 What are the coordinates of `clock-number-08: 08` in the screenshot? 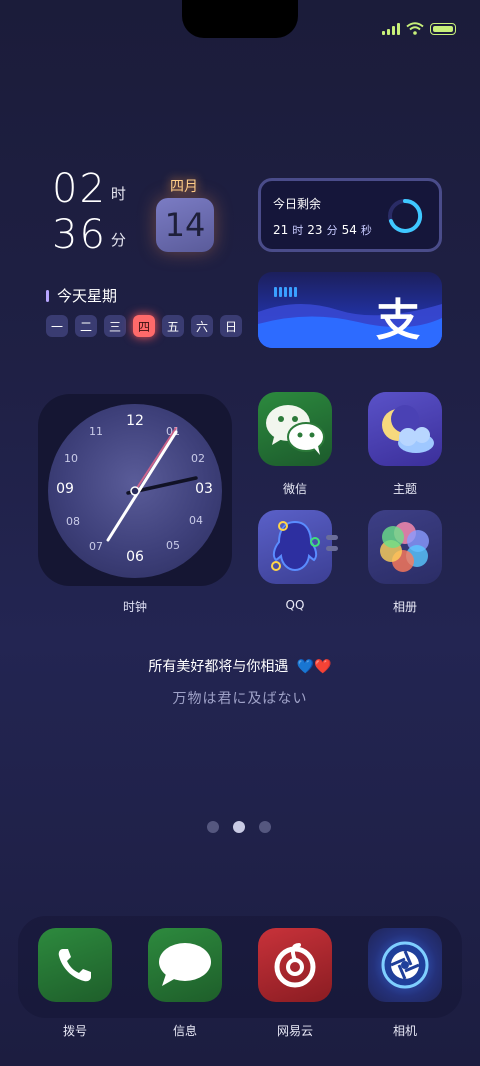 It's located at (73, 521).